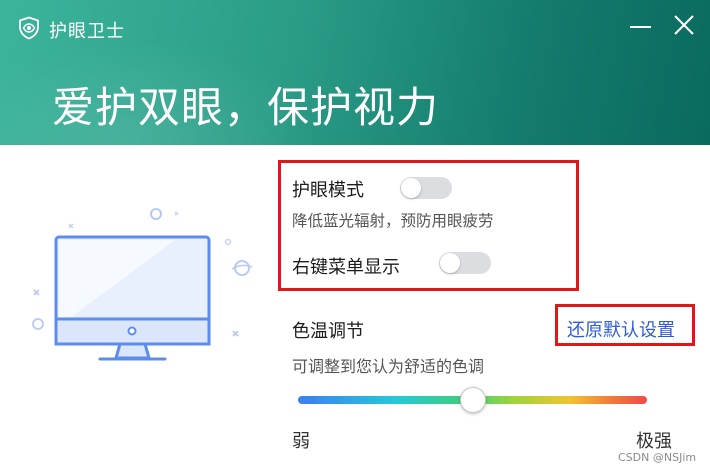 Image resolution: width=710 pixels, height=471 pixels. Describe the element at coordinates (328, 190) in the screenshot. I see `eye-mode-label: 护眼模式` at that location.